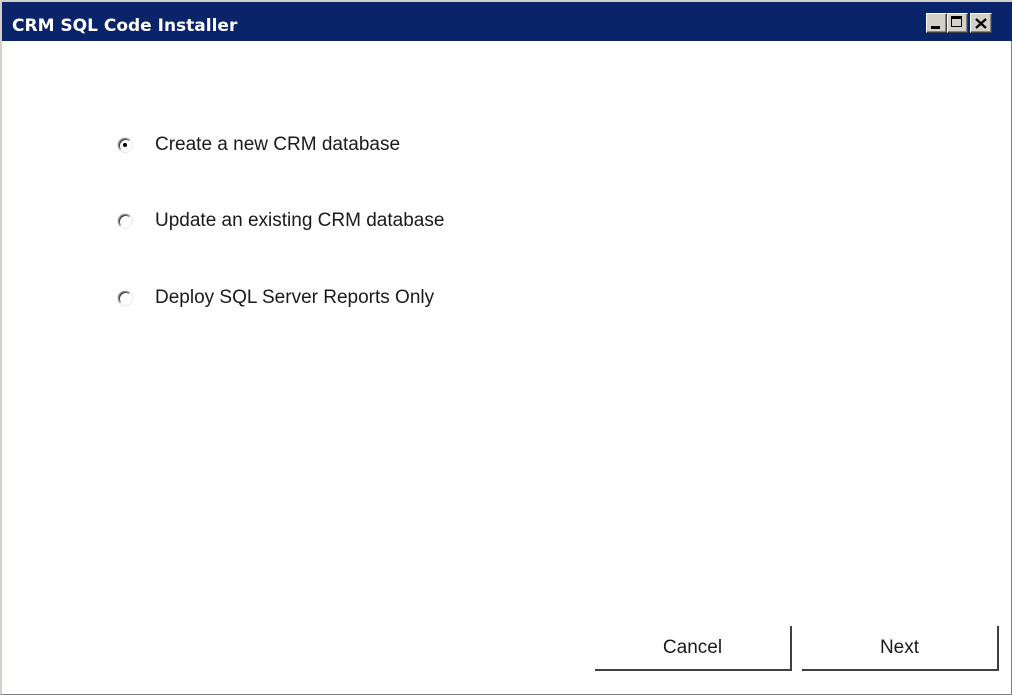 Image resolution: width=1012 pixels, height=695 pixels. Describe the element at coordinates (299, 221) in the screenshot. I see `option-label: Update an existing CRM database` at that location.